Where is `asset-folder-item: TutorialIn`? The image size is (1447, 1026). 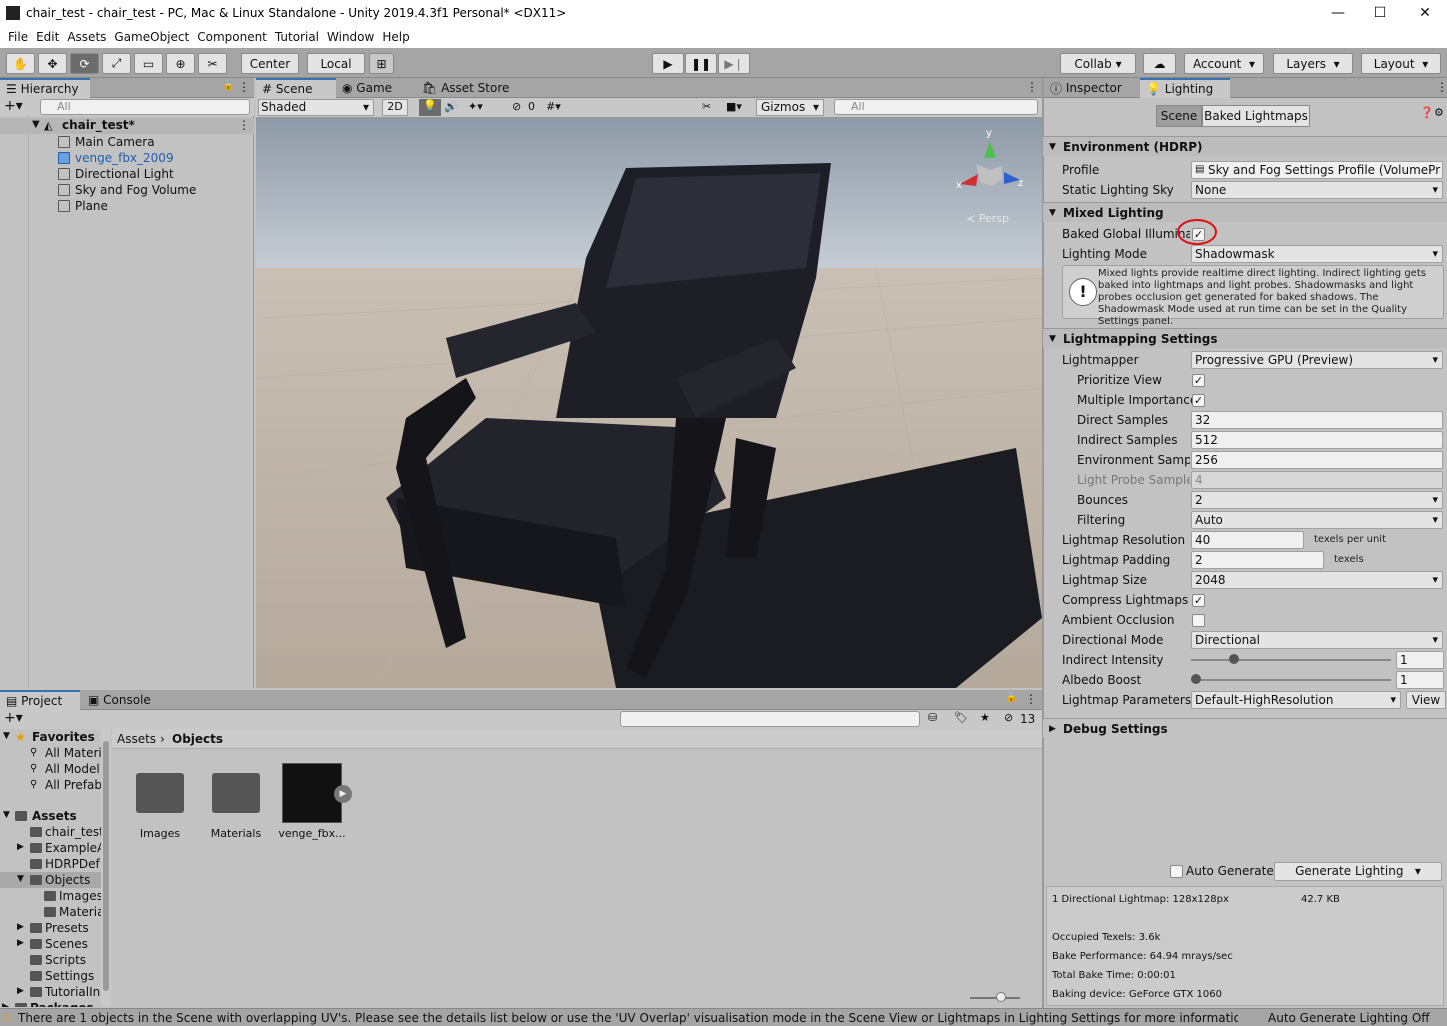 asset-folder-item: TutorialIn is located at coordinates (72, 992).